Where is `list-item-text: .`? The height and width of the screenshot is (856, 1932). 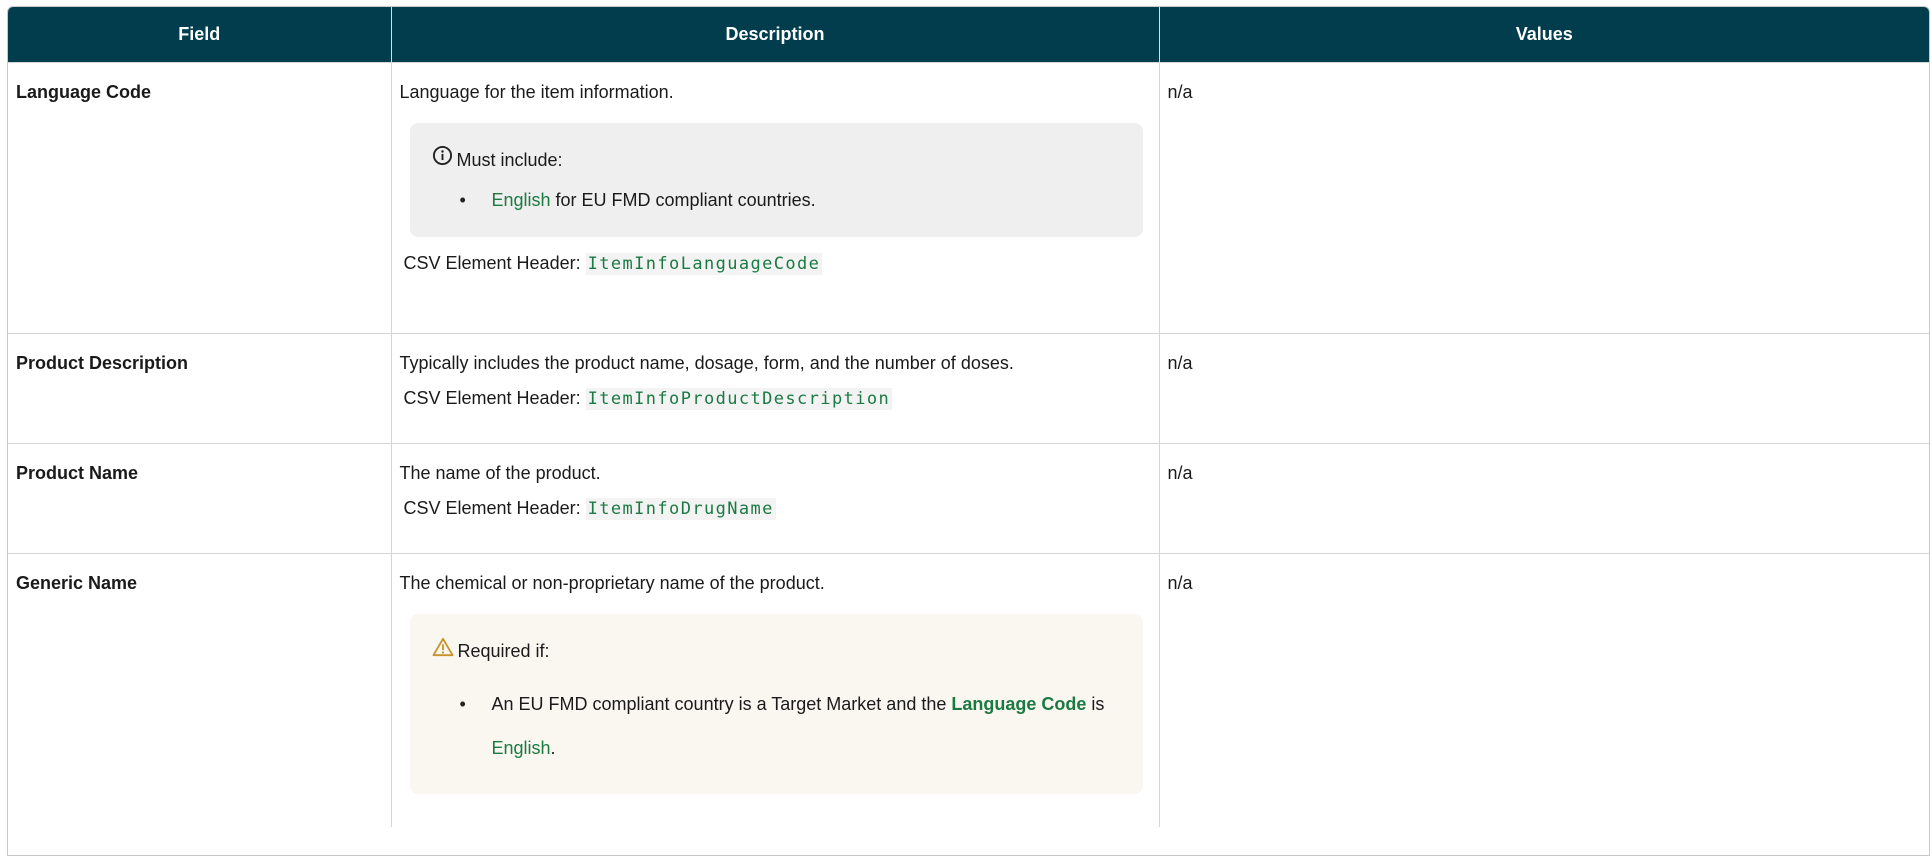
list-item-text: . is located at coordinates (553, 748).